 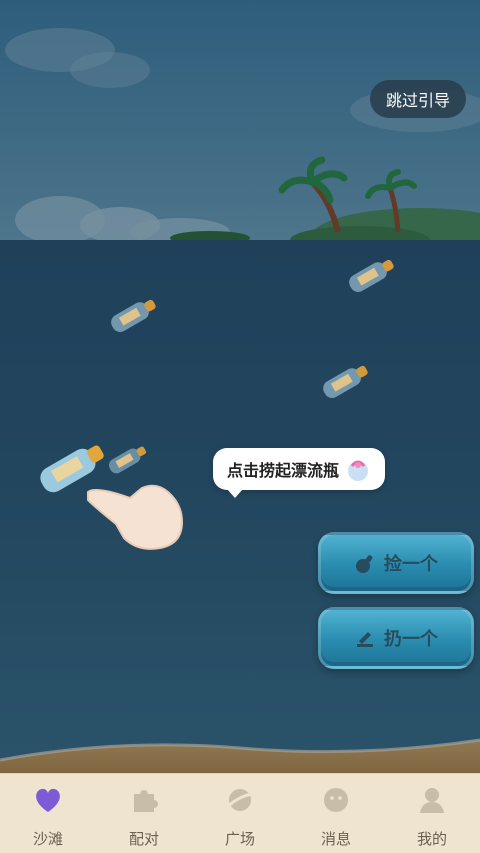 I want to click on tab-label: 配对, so click(x=143, y=839).